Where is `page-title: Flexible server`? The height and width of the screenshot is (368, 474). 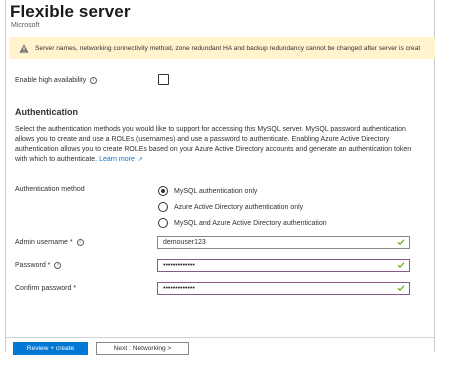
page-title: Flexible server is located at coordinates (70, 11).